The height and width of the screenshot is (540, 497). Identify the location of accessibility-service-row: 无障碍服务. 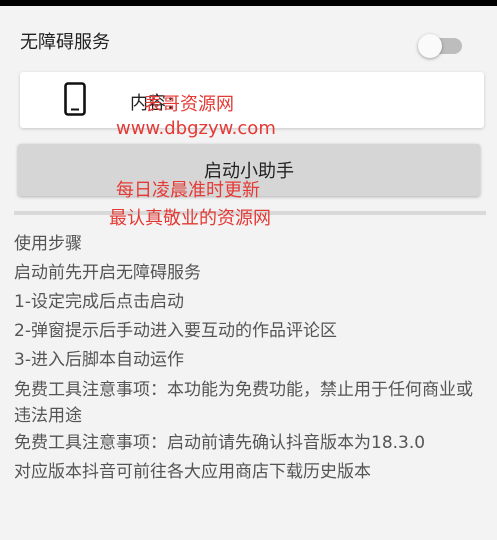
(248, 34).